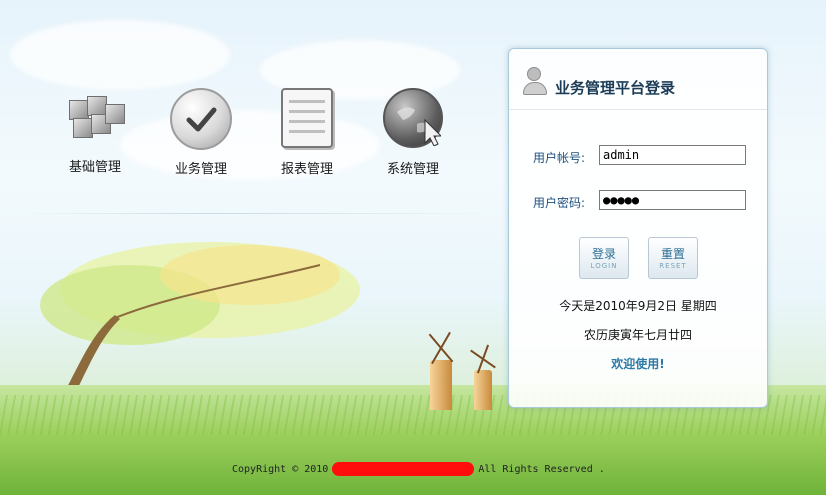 The height and width of the screenshot is (495, 826). I want to click on globe-cursor-icon, so click(413, 120).